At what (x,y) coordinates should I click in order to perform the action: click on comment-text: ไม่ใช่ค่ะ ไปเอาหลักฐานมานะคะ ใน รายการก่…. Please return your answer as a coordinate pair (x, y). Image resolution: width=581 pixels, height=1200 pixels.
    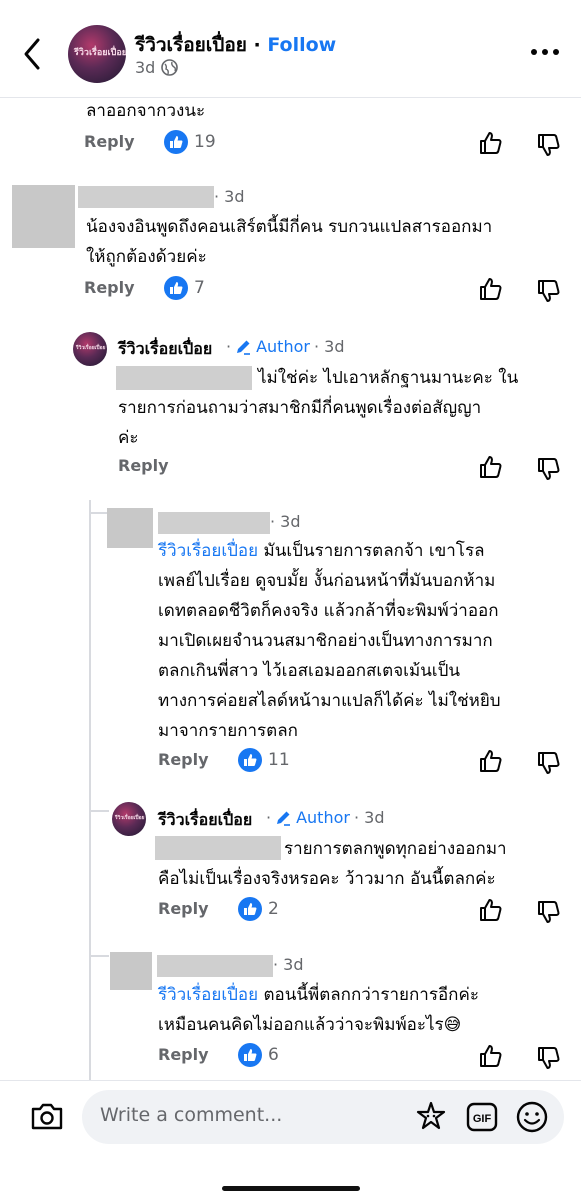
    Looking at the image, I should click on (343, 408).